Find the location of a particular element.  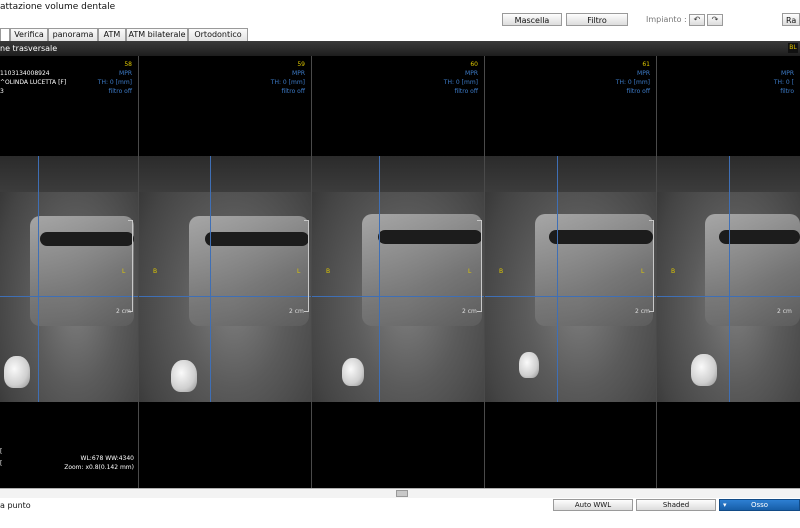

mascella-button: Mascella is located at coordinates (532, 19).